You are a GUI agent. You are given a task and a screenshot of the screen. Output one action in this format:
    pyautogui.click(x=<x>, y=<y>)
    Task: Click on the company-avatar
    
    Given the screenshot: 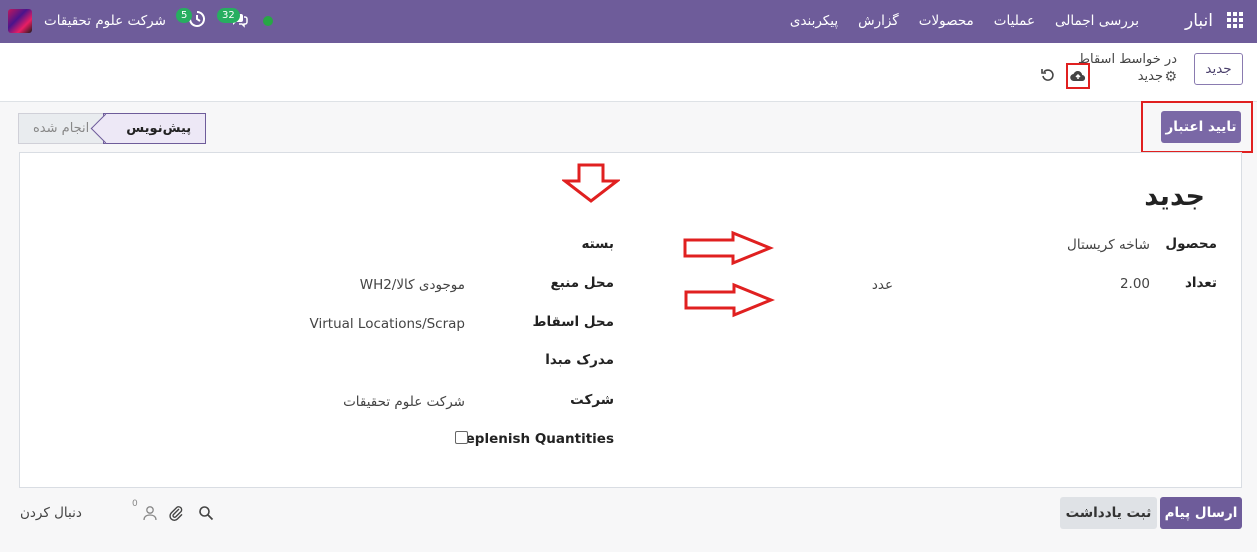 What is the action you would take?
    pyautogui.click(x=20, y=21)
    